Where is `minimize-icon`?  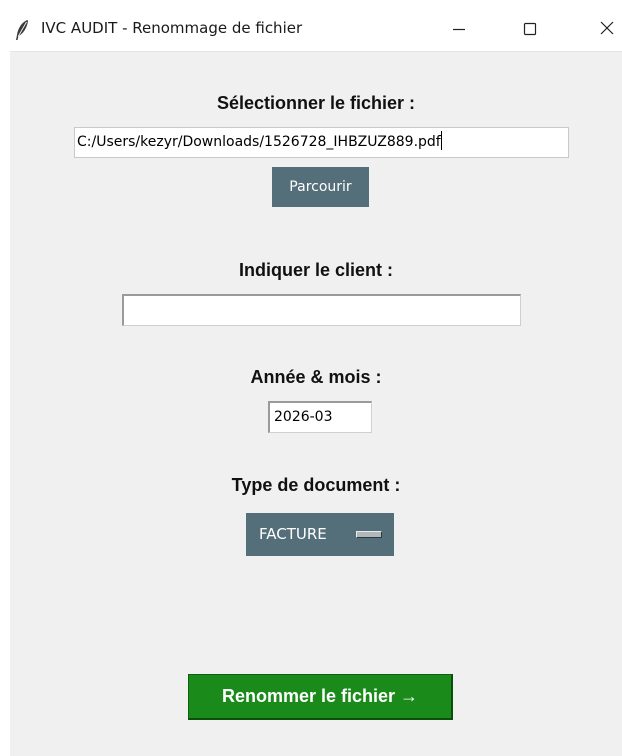 minimize-icon is located at coordinates (459, 30).